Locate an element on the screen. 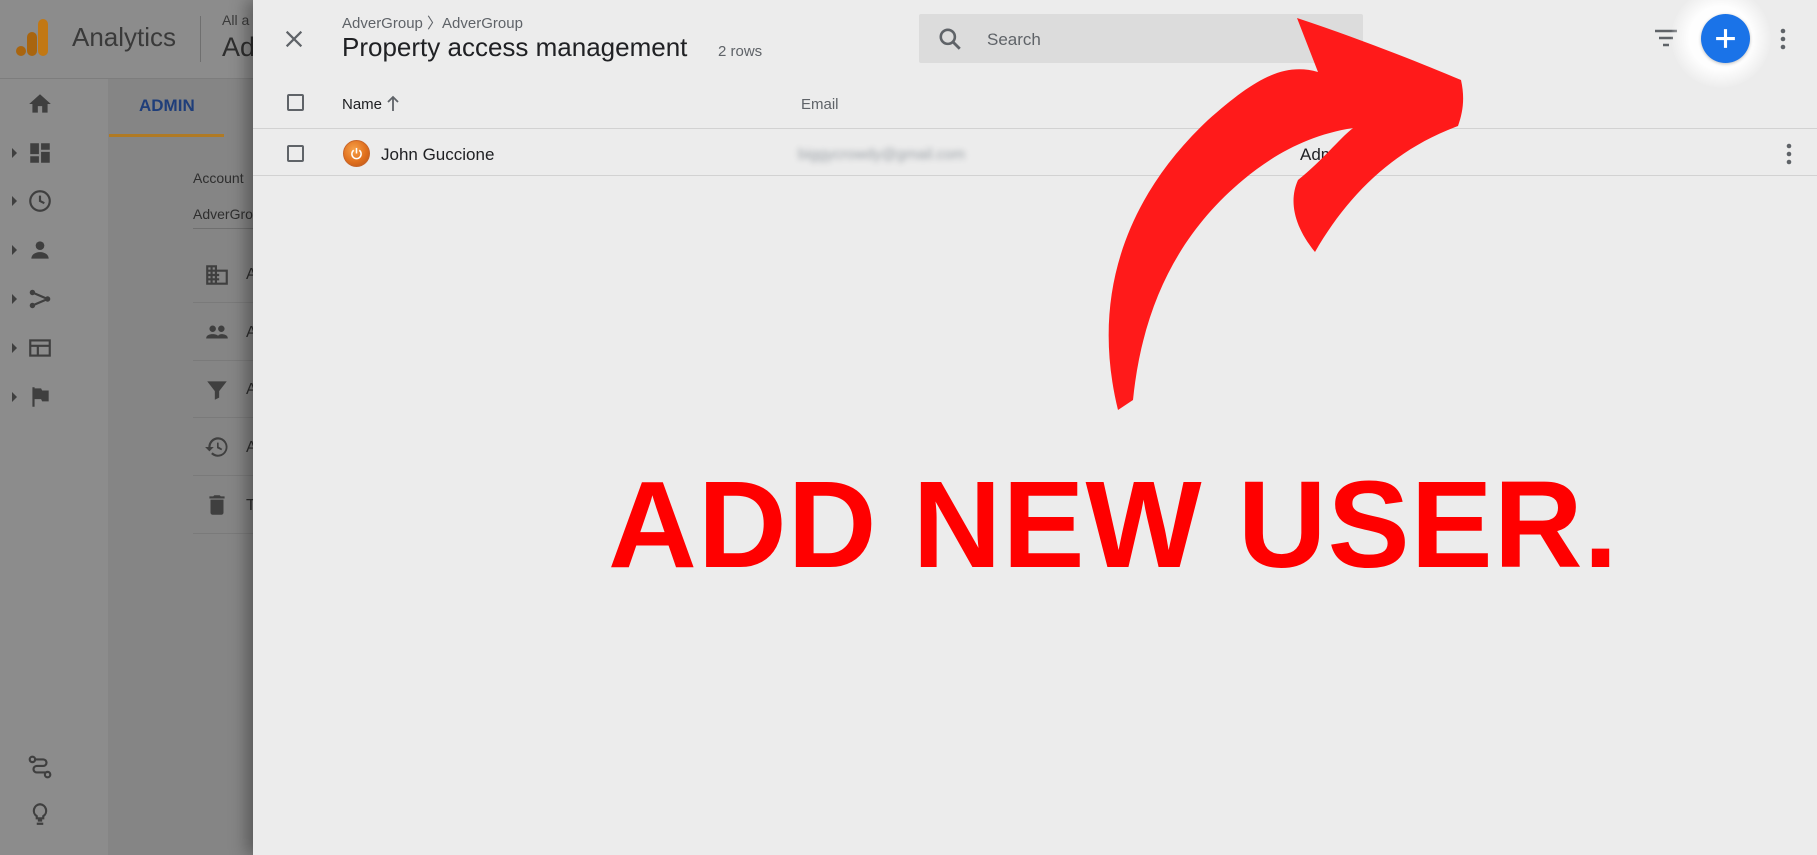 This screenshot has height=855, width=1817. filter-icon is located at coordinates (217, 390).